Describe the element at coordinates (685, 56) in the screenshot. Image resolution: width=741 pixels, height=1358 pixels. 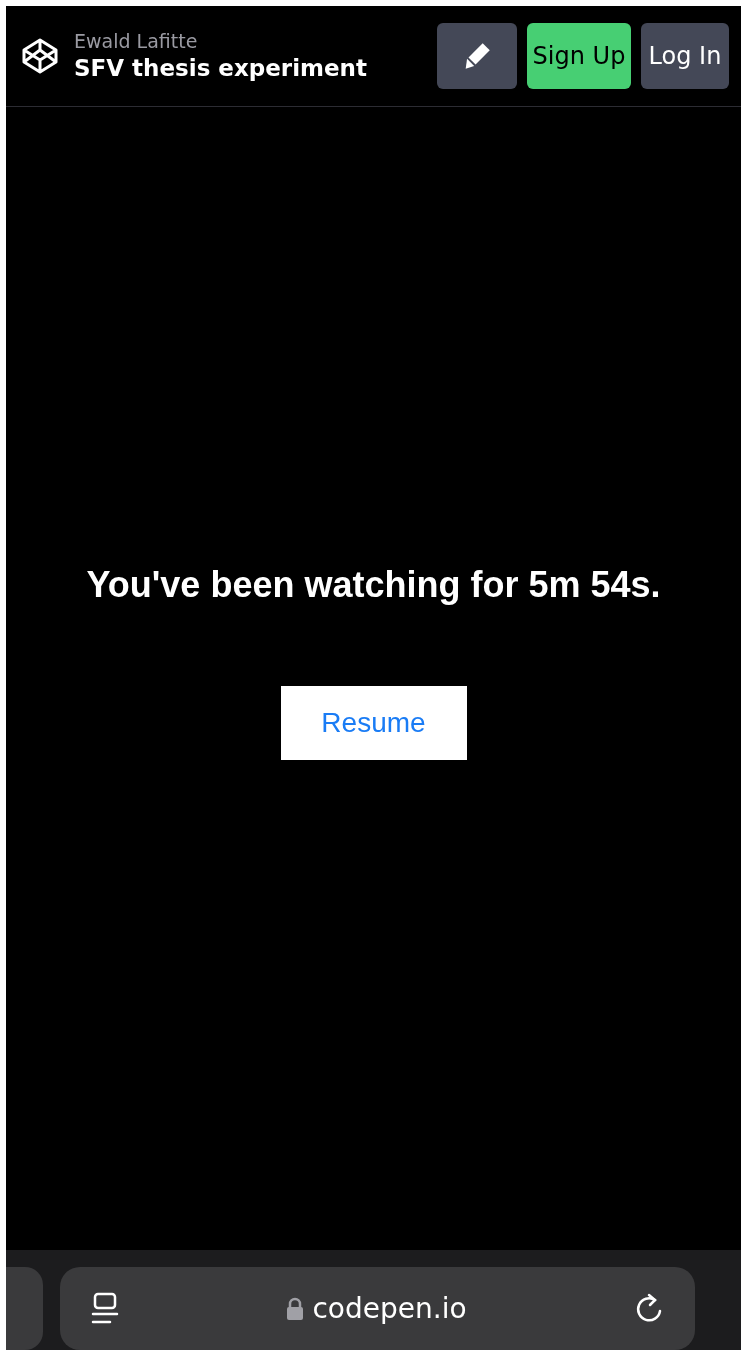
I see `log-in-button: Log In` at that location.